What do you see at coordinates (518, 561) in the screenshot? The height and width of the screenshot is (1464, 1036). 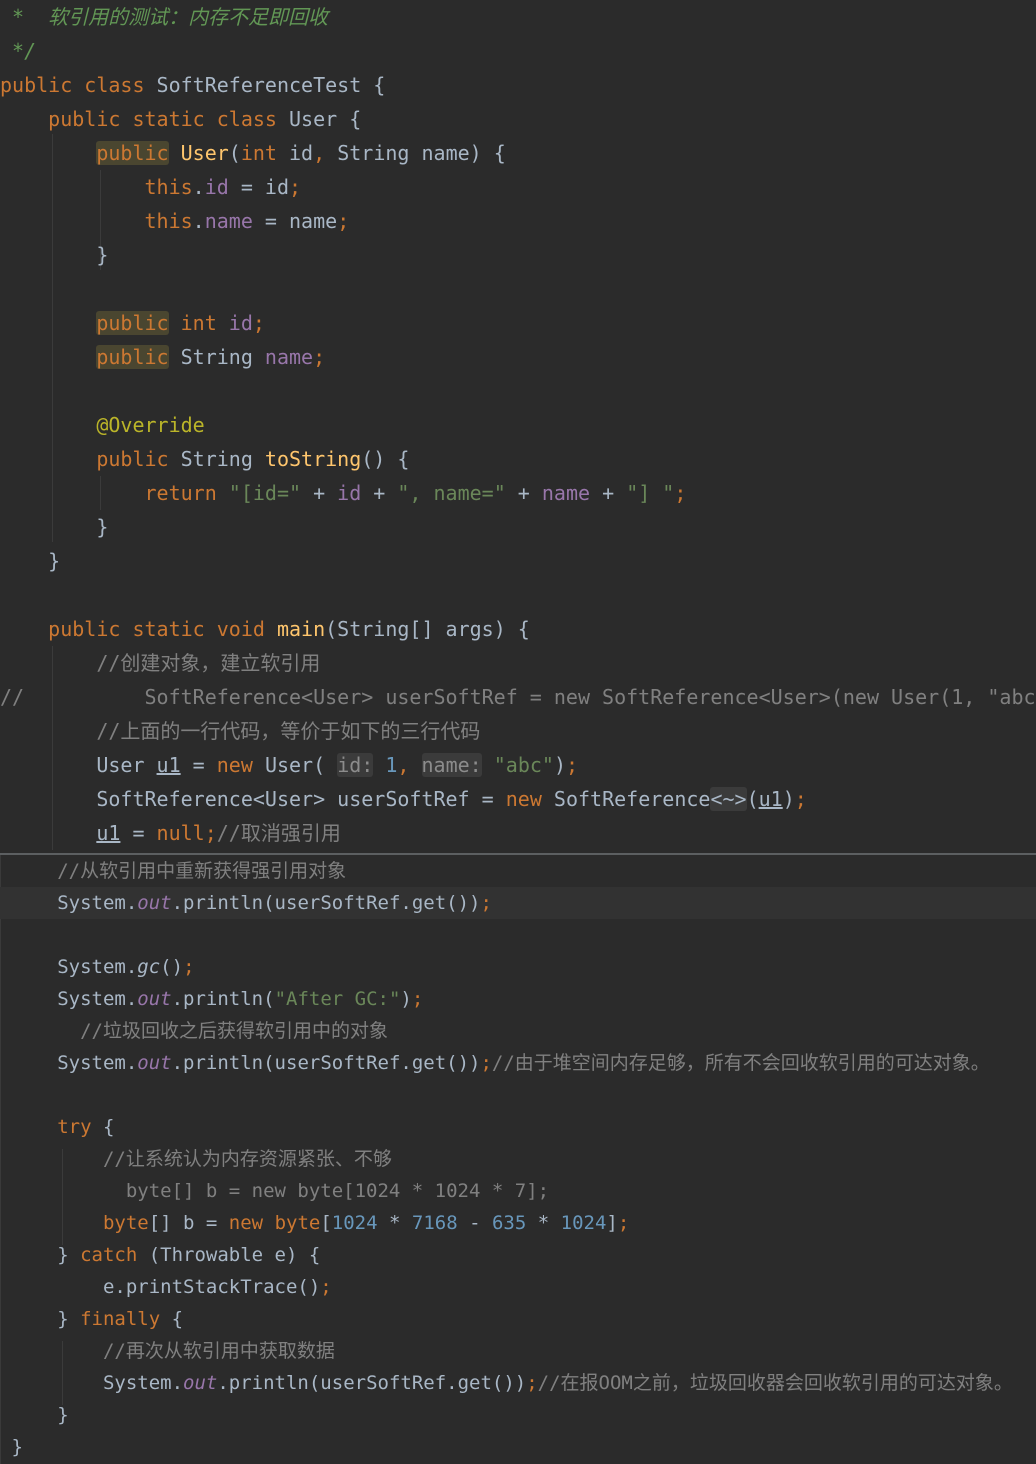 I see `code-line-top-17: }` at bounding box center [518, 561].